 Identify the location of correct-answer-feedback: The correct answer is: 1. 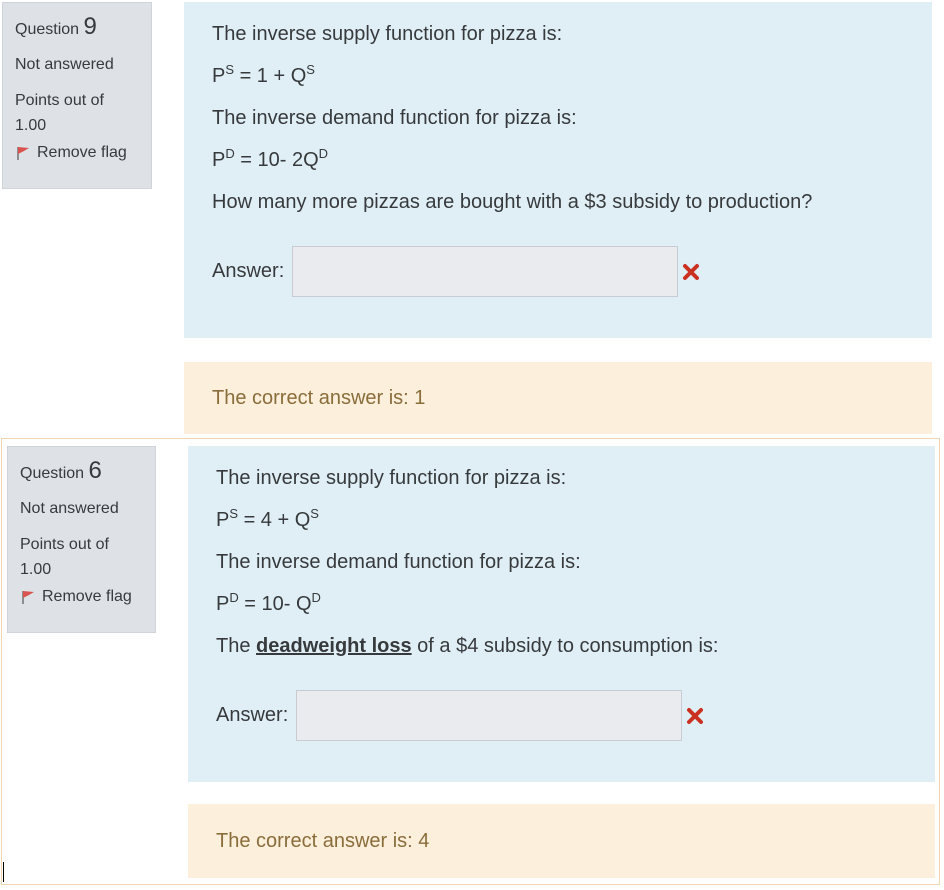
(558, 398).